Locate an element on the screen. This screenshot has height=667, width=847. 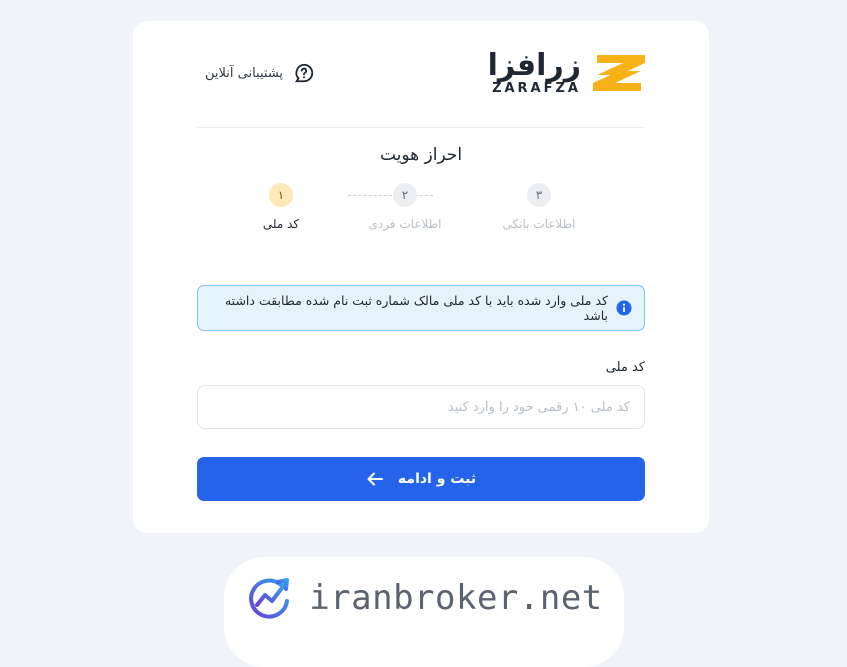
submit-label: ثبت و ادامه is located at coordinates (437, 479).